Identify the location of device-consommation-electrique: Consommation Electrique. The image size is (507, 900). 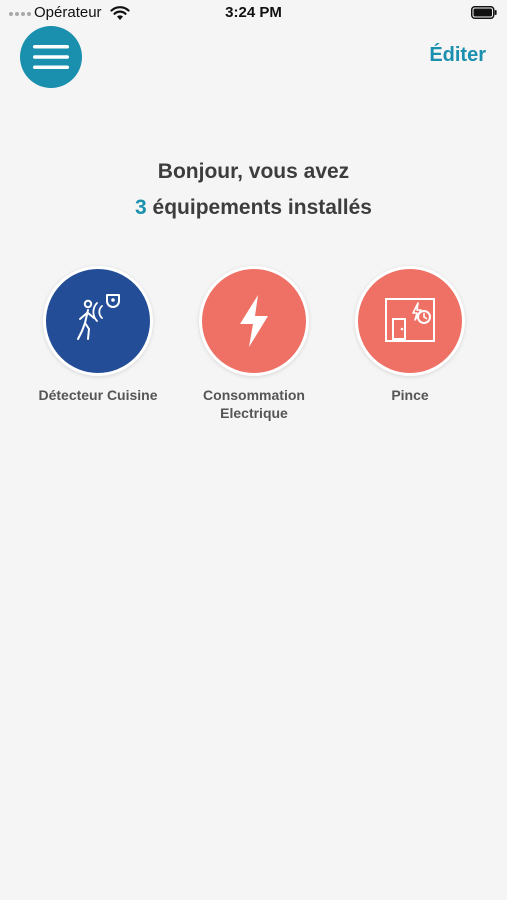
(254, 344).